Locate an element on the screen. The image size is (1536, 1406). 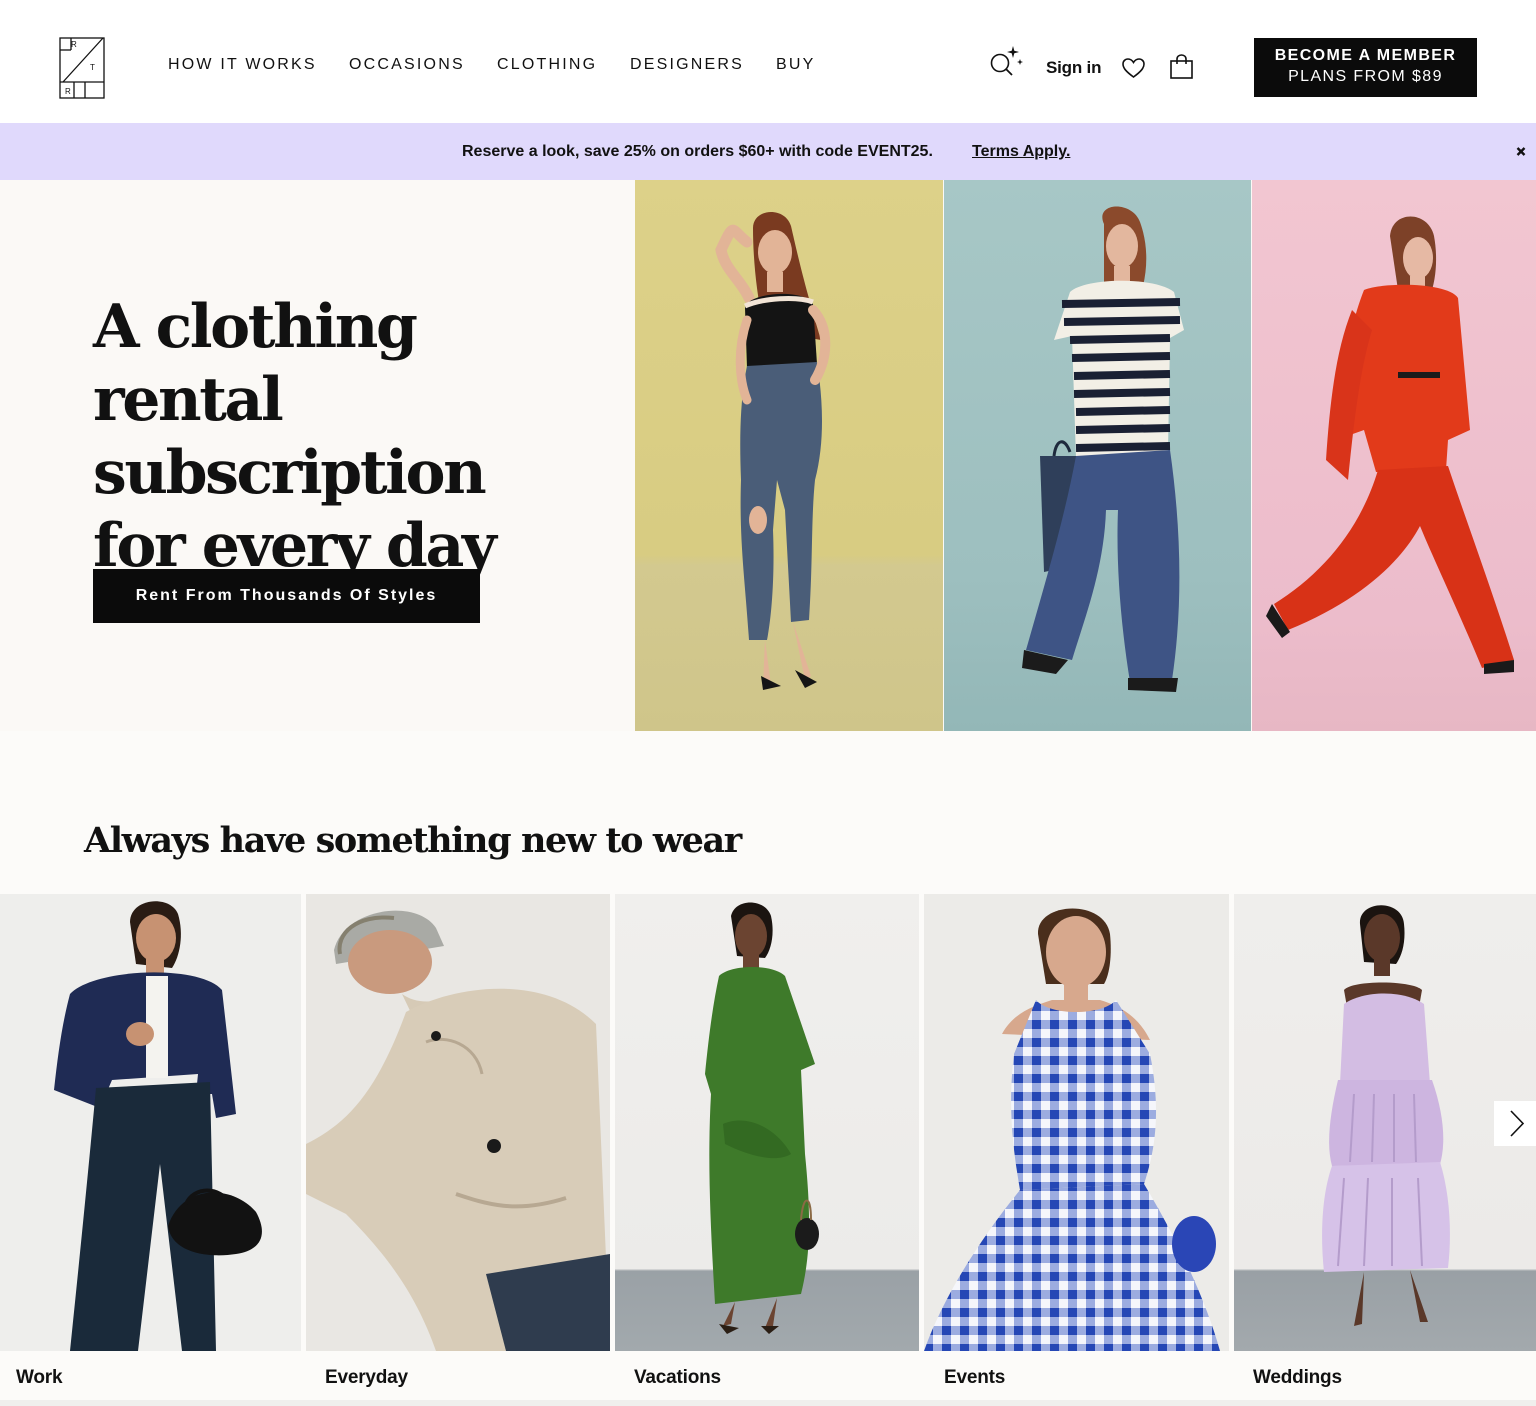
rent-styles-button: Rent From Thousands Of Styles is located at coordinates (286, 596).